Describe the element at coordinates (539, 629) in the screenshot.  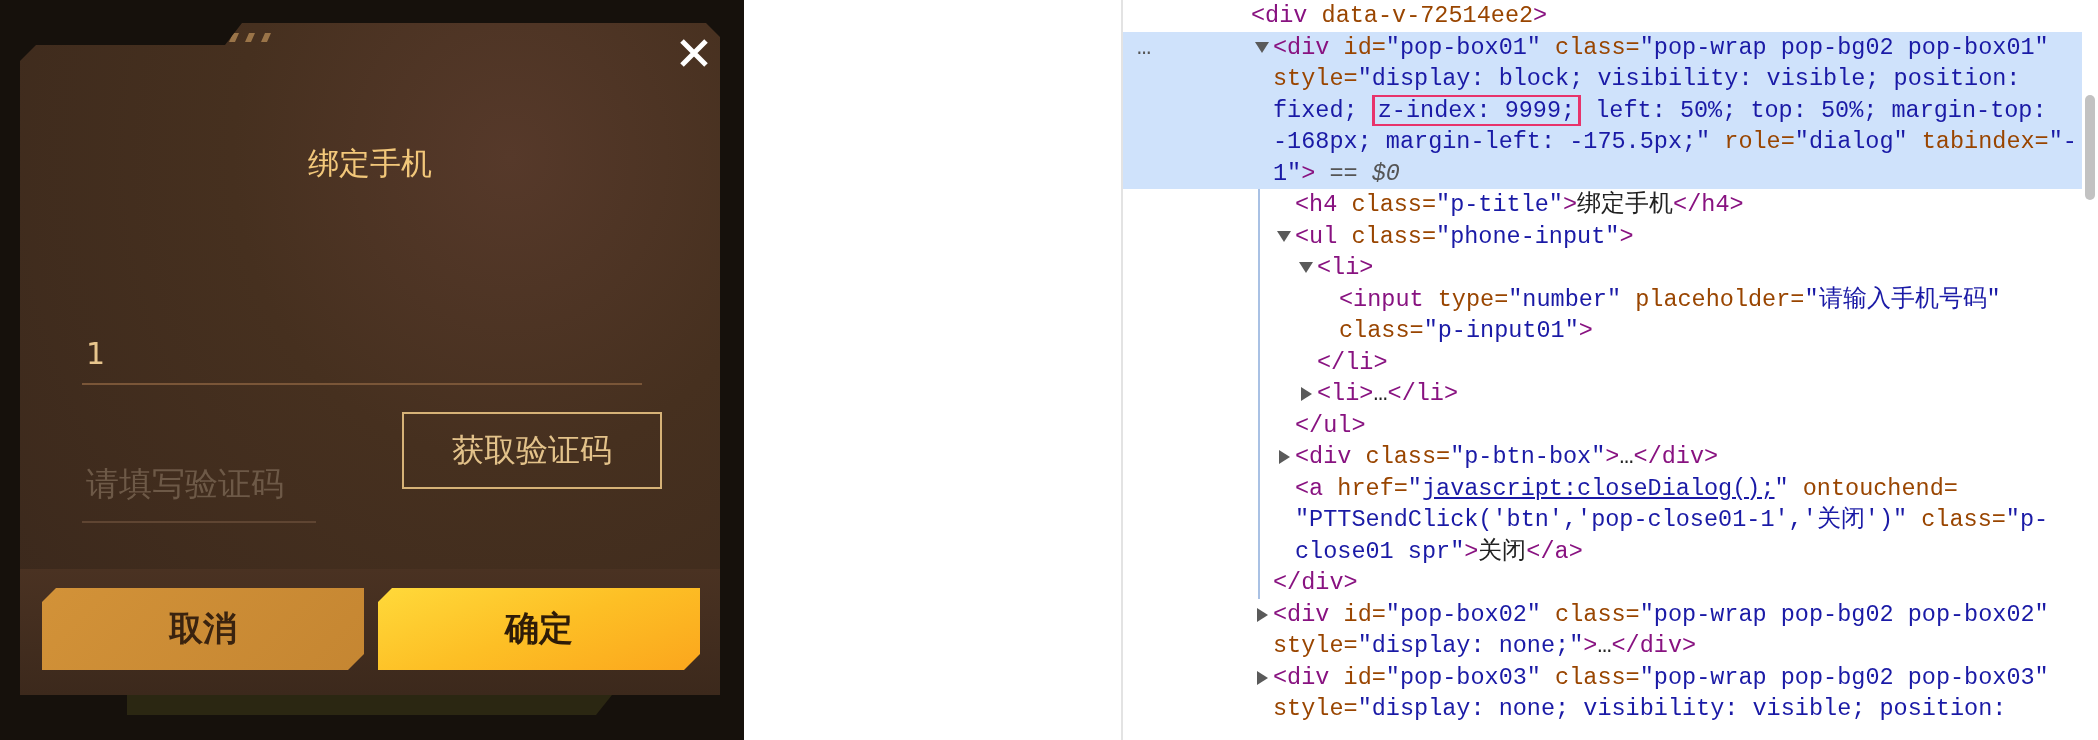
I see `confirm-button: 确定` at that location.